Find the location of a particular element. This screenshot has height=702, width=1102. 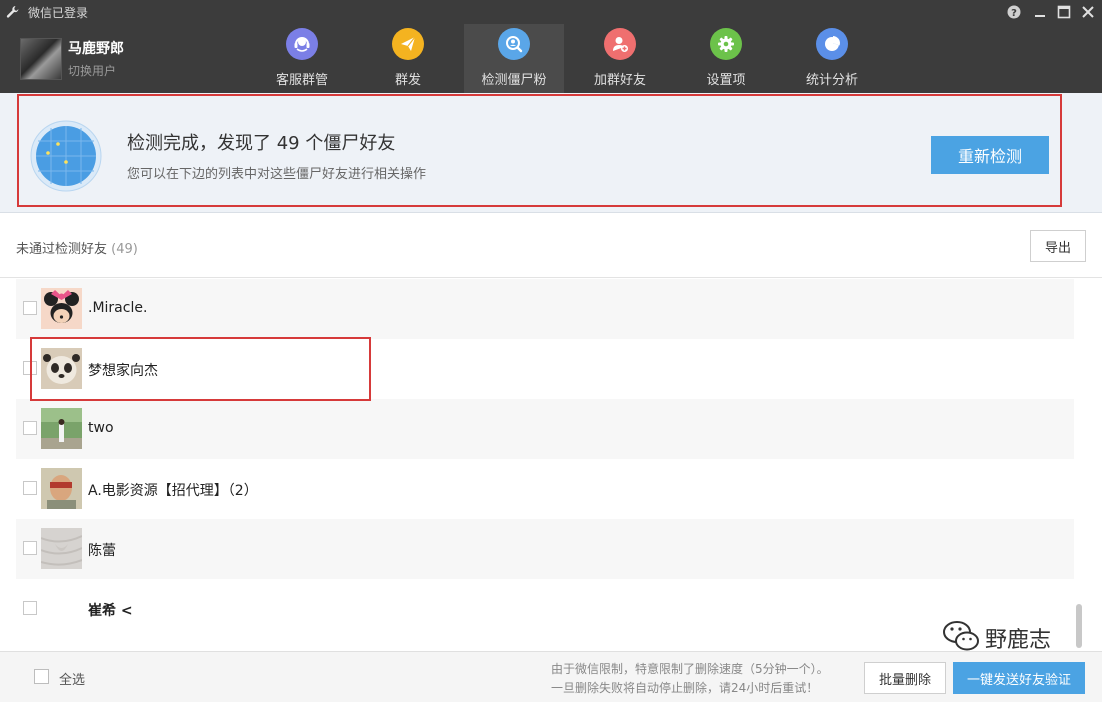

watermark: 野鹿志 is located at coordinates (1010, 635).